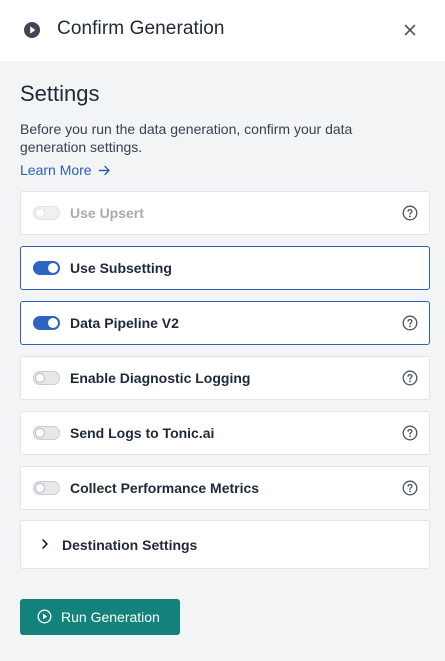  What do you see at coordinates (225, 268) in the screenshot?
I see `option-use-subsetting: Use Subsetting` at bounding box center [225, 268].